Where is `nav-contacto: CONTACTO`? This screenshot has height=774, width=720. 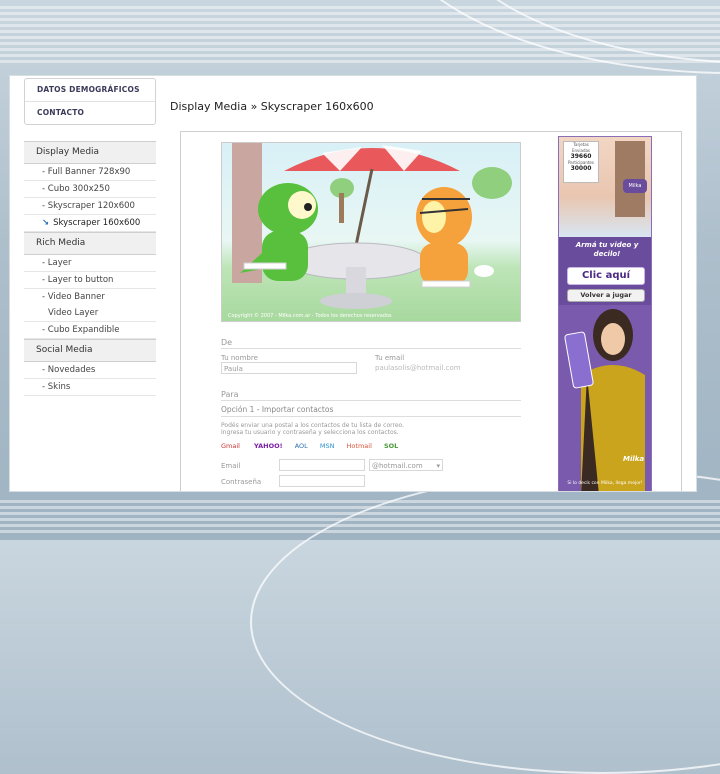
nav-contacto: CONTACTO is located at coordinates (90, 112).